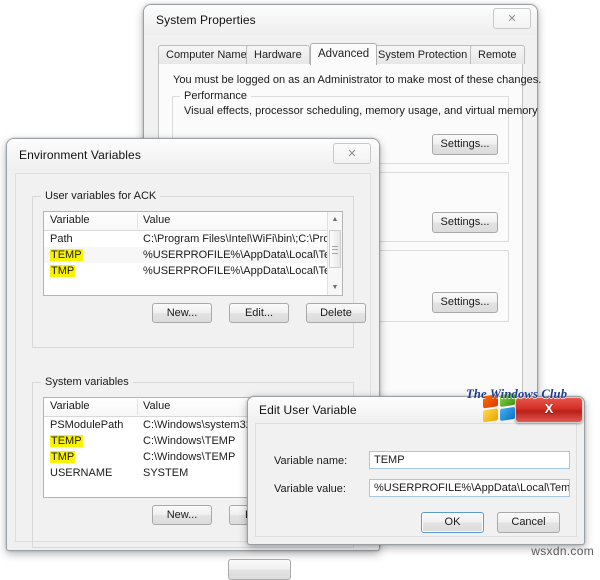 This screenshot has height=580, width=600. I want to click on user-variables-scrollbar: ▲ ▼, so click(334, 253).